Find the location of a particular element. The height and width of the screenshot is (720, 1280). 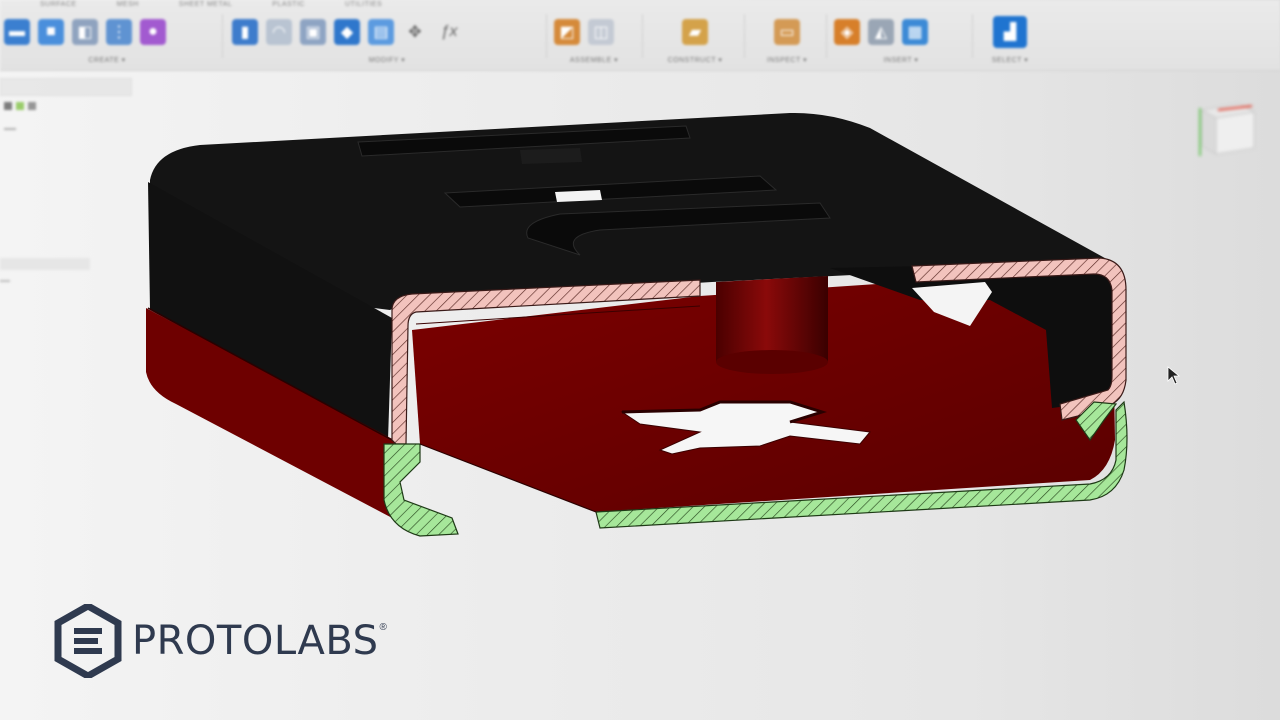

lid-window is located at coordinates (578, 196).